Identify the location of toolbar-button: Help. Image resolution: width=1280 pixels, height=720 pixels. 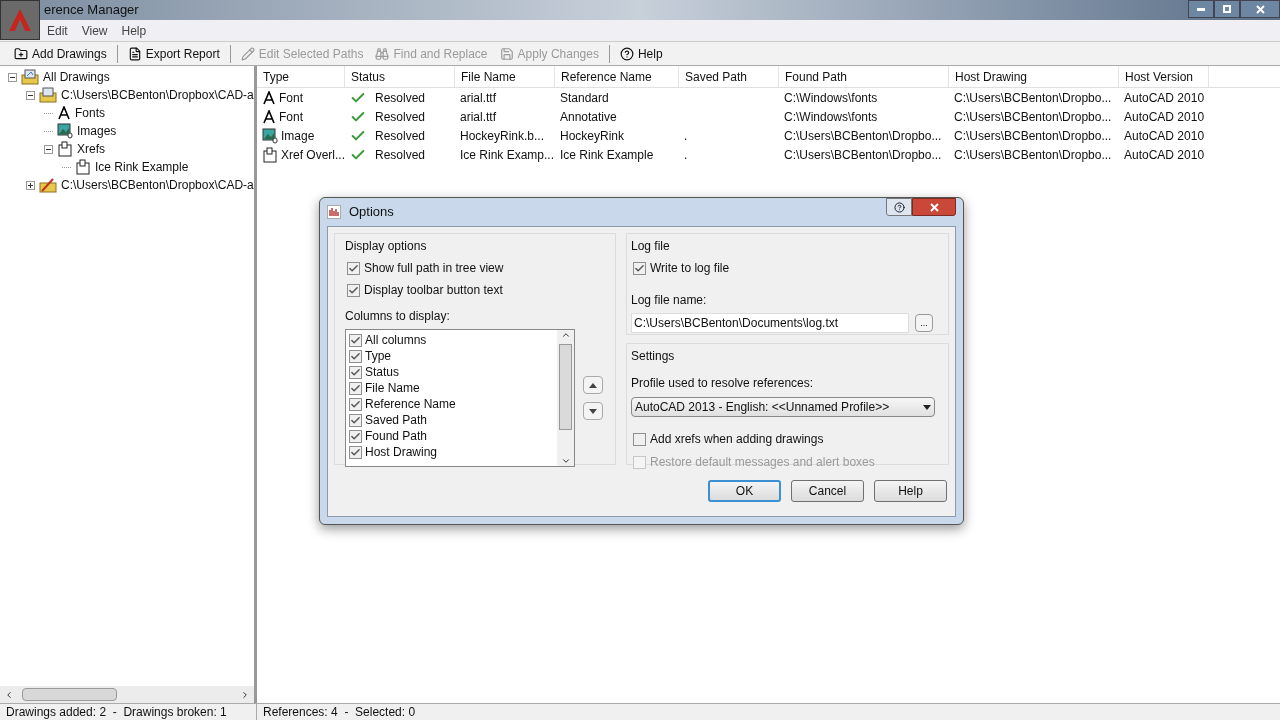
(641, 53).